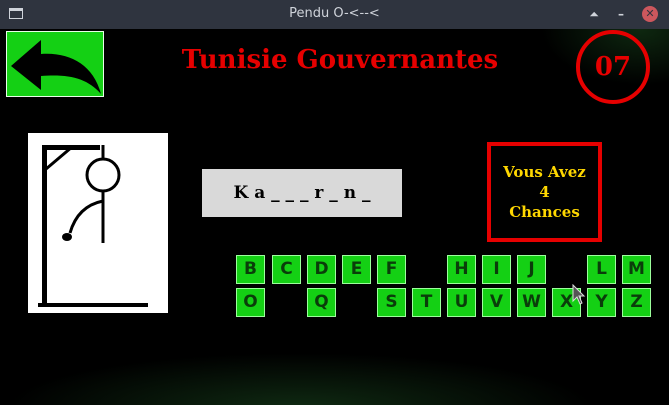  I want to click on window-title: Pendu O-<--<, so click(334, 13).